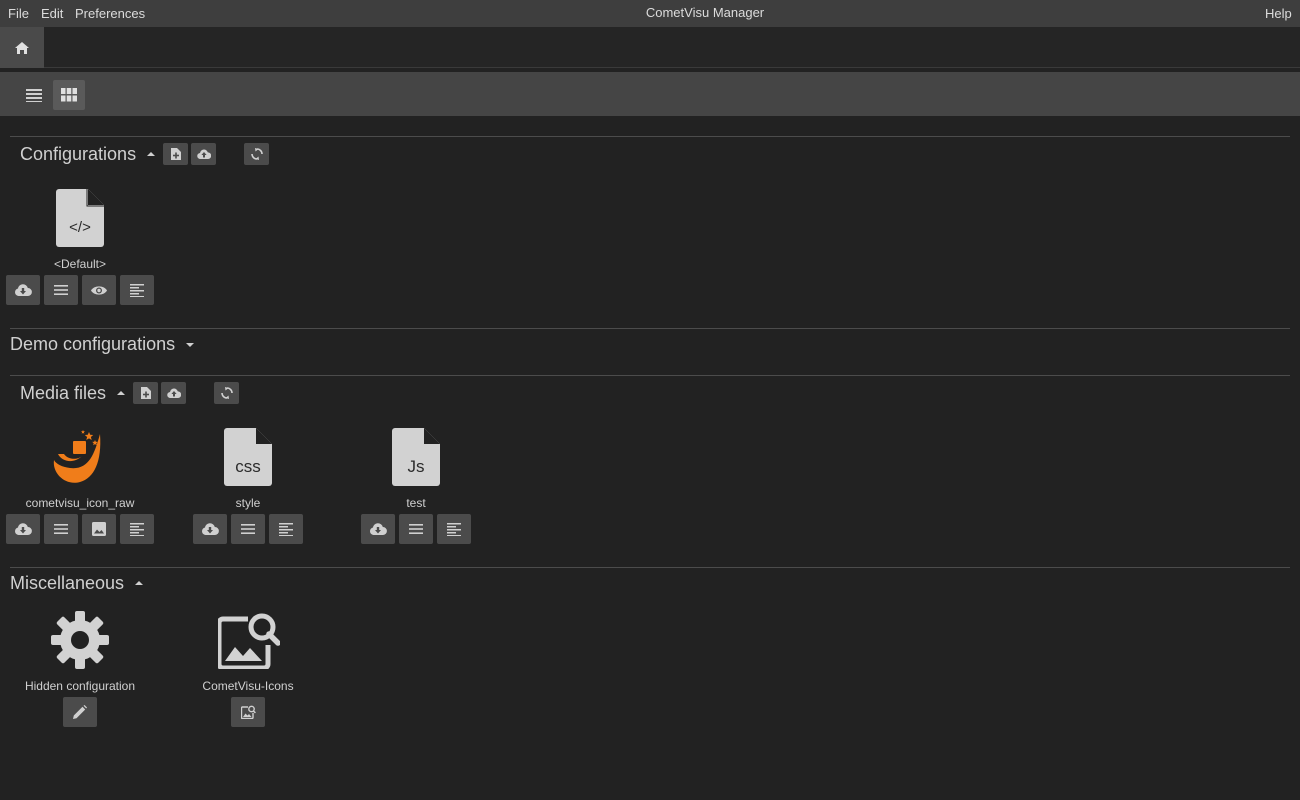 The width and height of the screenshot is (1300, 800). I want to click on eye-icon, so click(99, 290).